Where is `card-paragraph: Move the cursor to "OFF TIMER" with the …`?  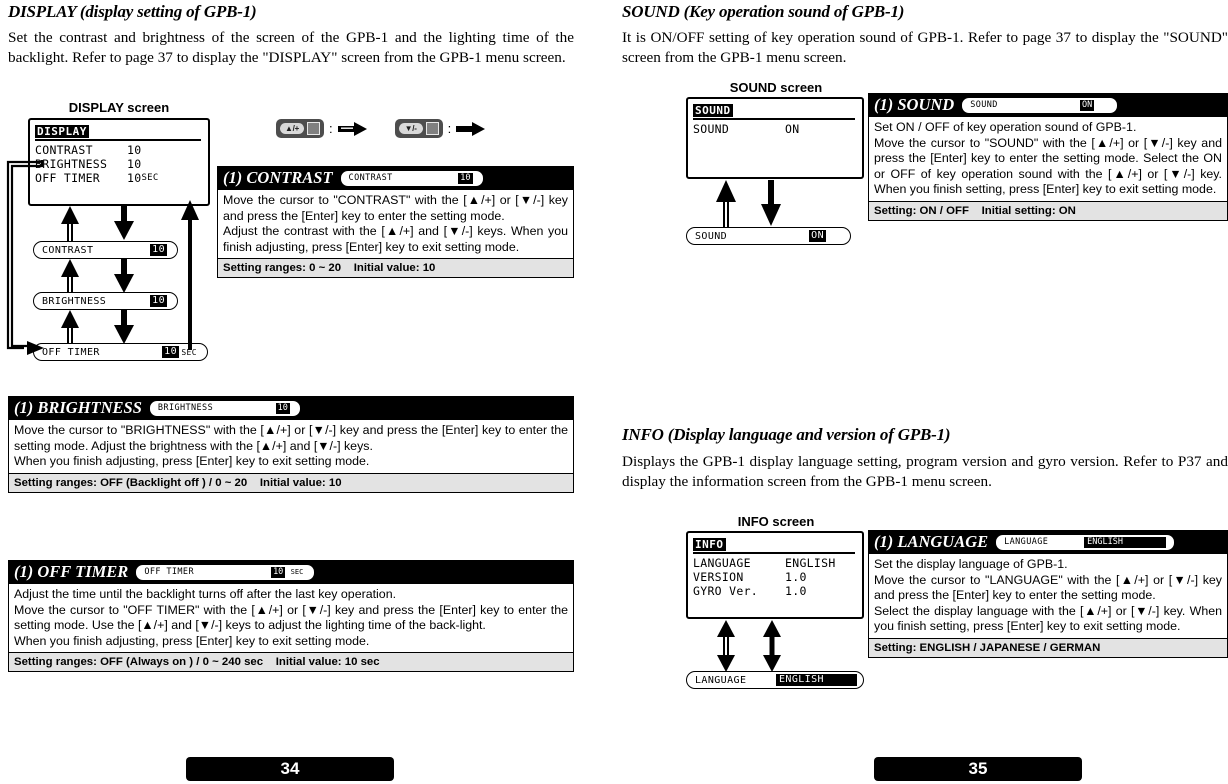
card-paragraph: Move the cursor to "OFF TIMER" with the … is located at coordinates (291, 617).